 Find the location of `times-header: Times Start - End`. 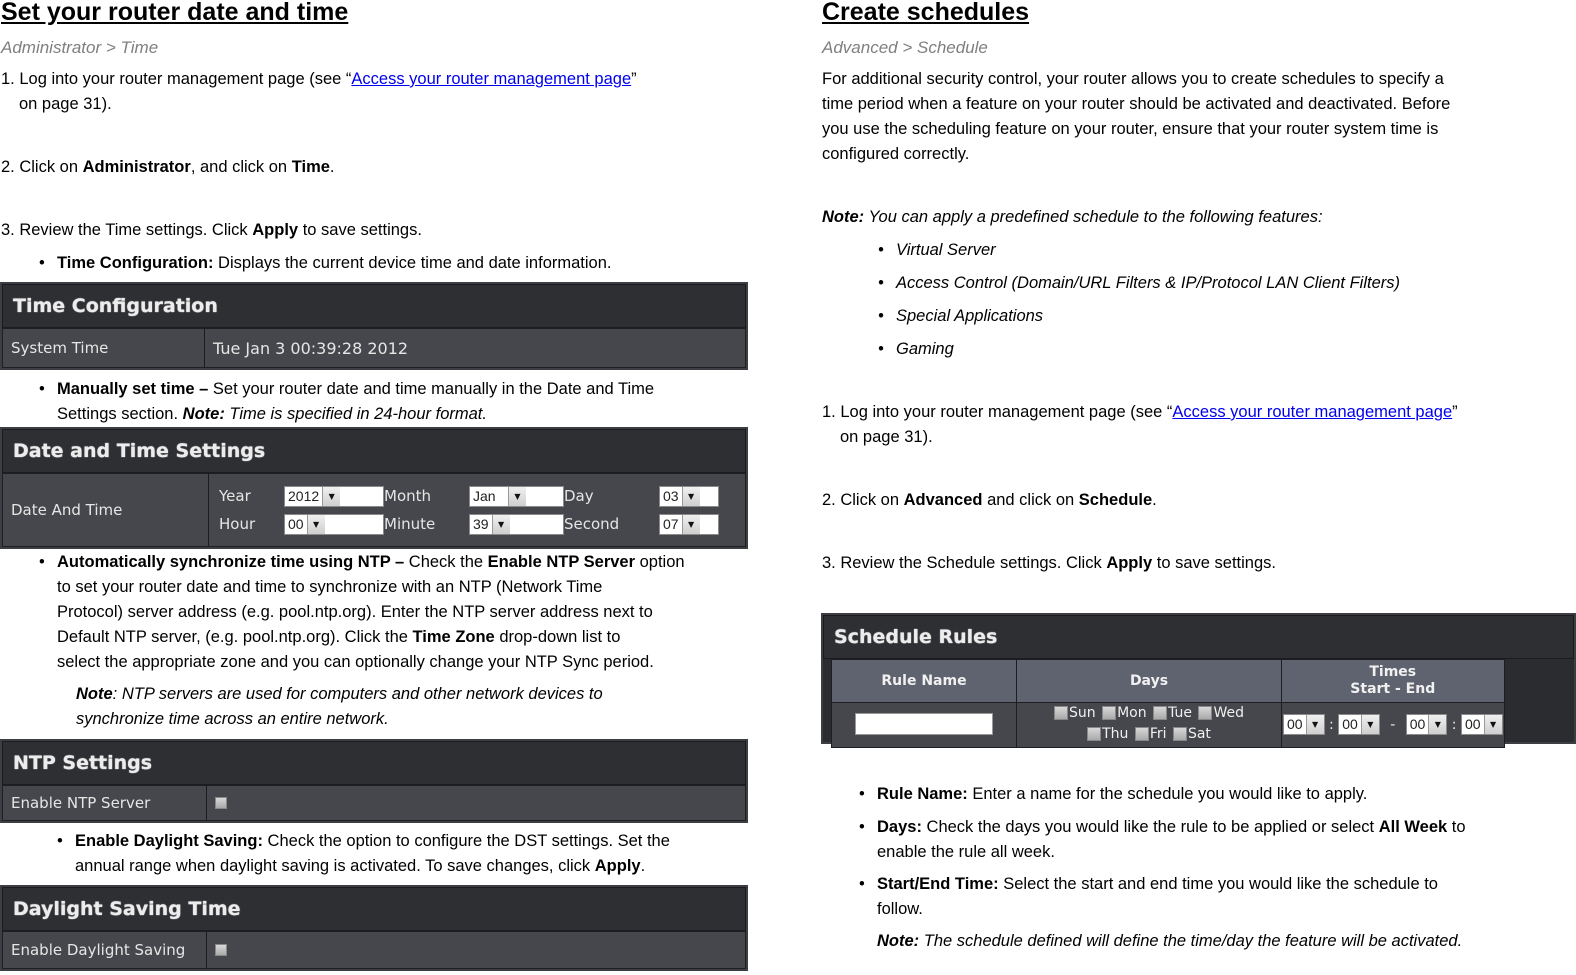

times-header: Times Start - End is located at coordinates (1393, 681).